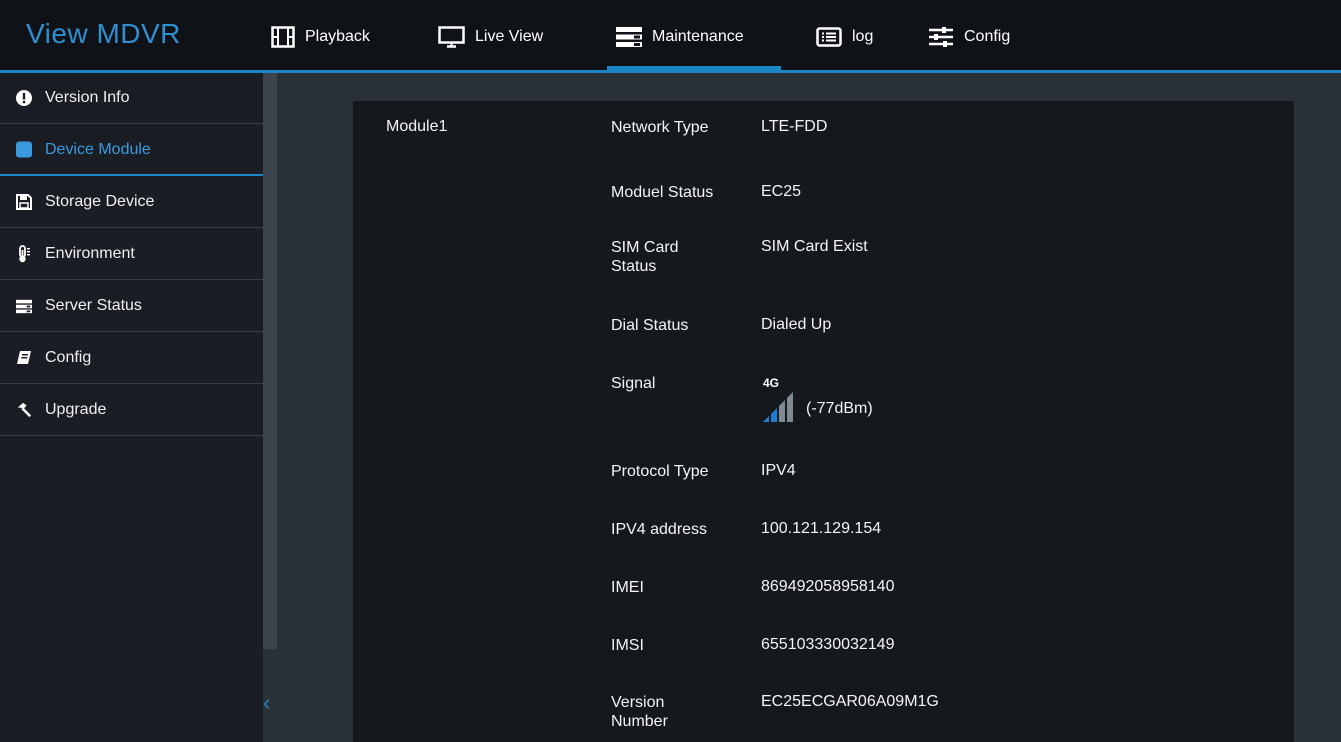 This screenshot has height=742, width=1341. What do you see at coordinates (131, 358) in the screenshot?
I see `sidebar-item-config: Config` at bounding box center [131, 358].